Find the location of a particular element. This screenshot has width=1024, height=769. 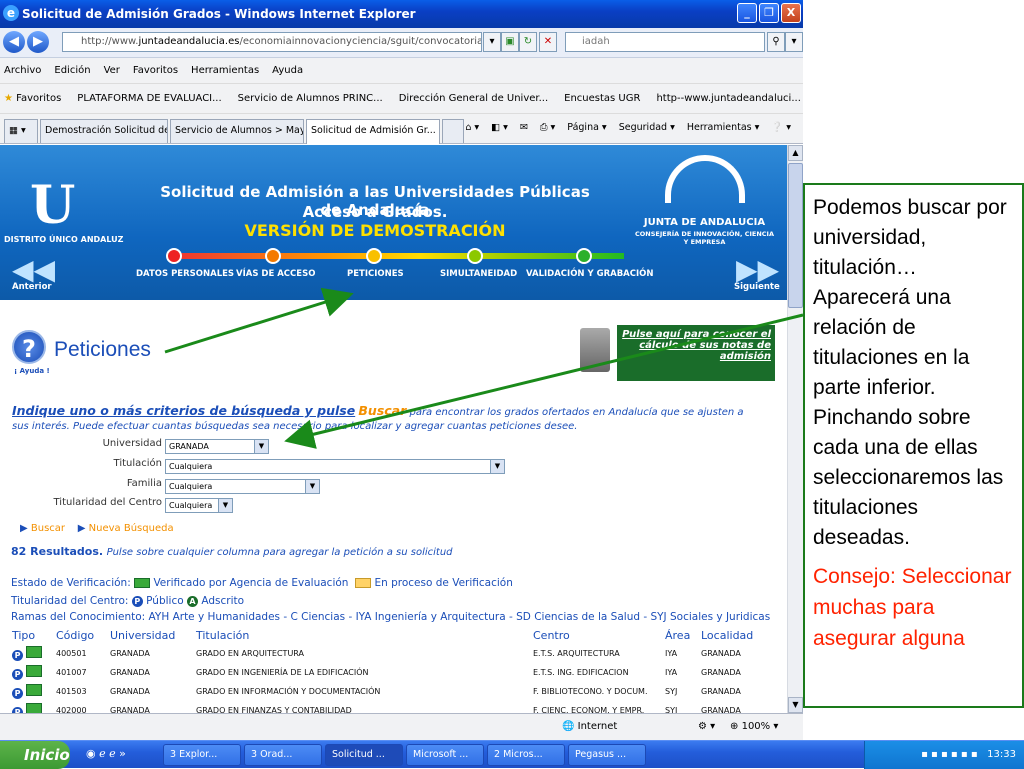

menu-herramientas: Herramientas is located at coordinates (225, 70).